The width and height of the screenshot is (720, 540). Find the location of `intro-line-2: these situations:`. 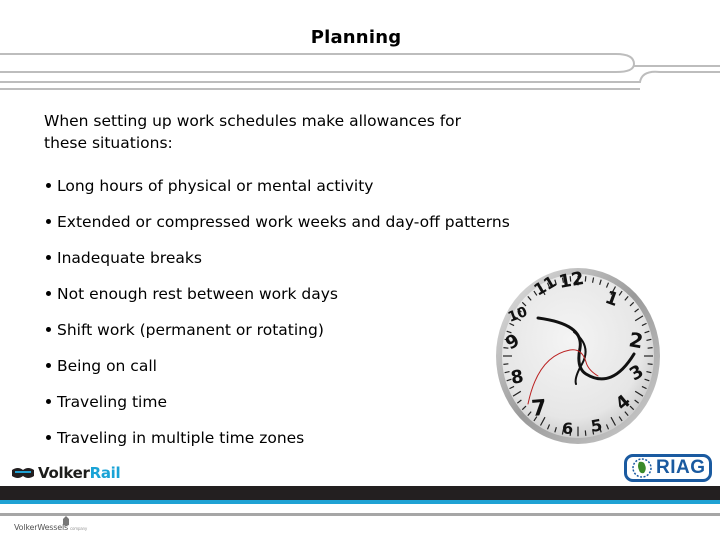

intro-line-2: these situations: is located at coordinates (108, 143).